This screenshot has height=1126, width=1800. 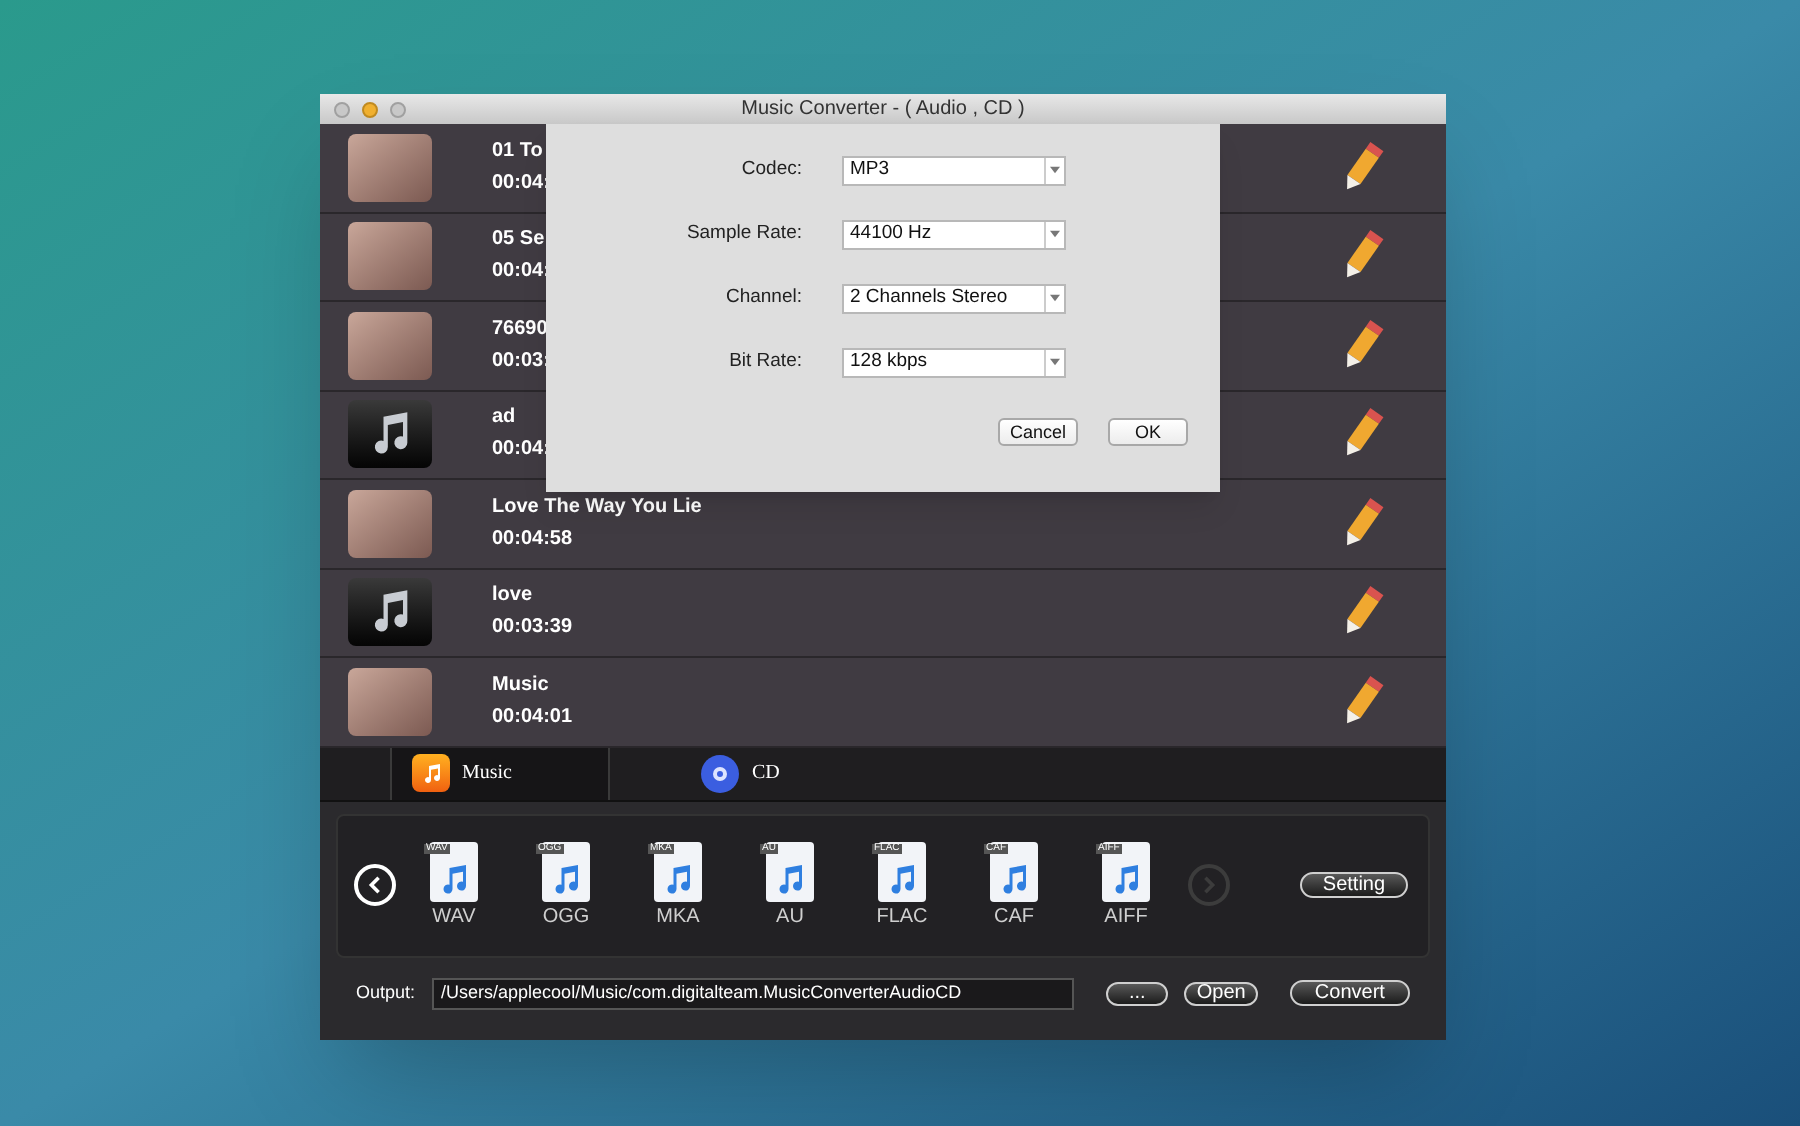 What do you see at coordinates (762, 297) in the screenshot?
I see `field-label: Channel:` at bounding box center [762, 297].